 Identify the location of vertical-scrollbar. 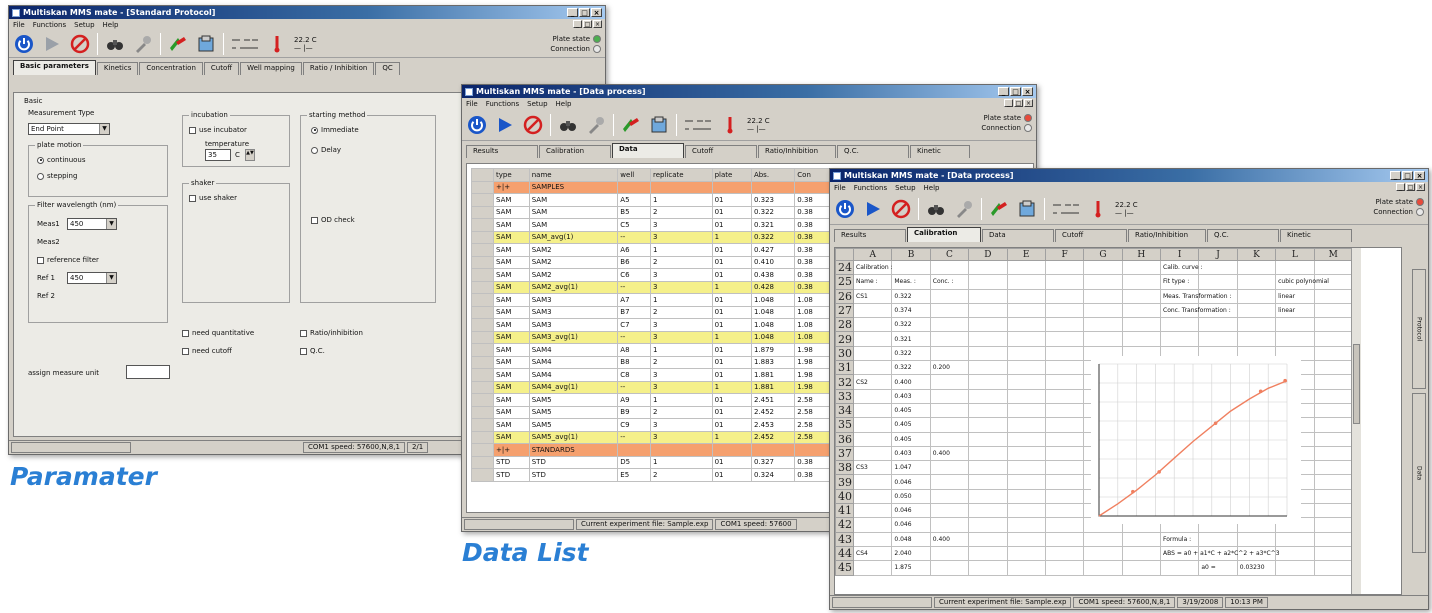
(1356, 421).